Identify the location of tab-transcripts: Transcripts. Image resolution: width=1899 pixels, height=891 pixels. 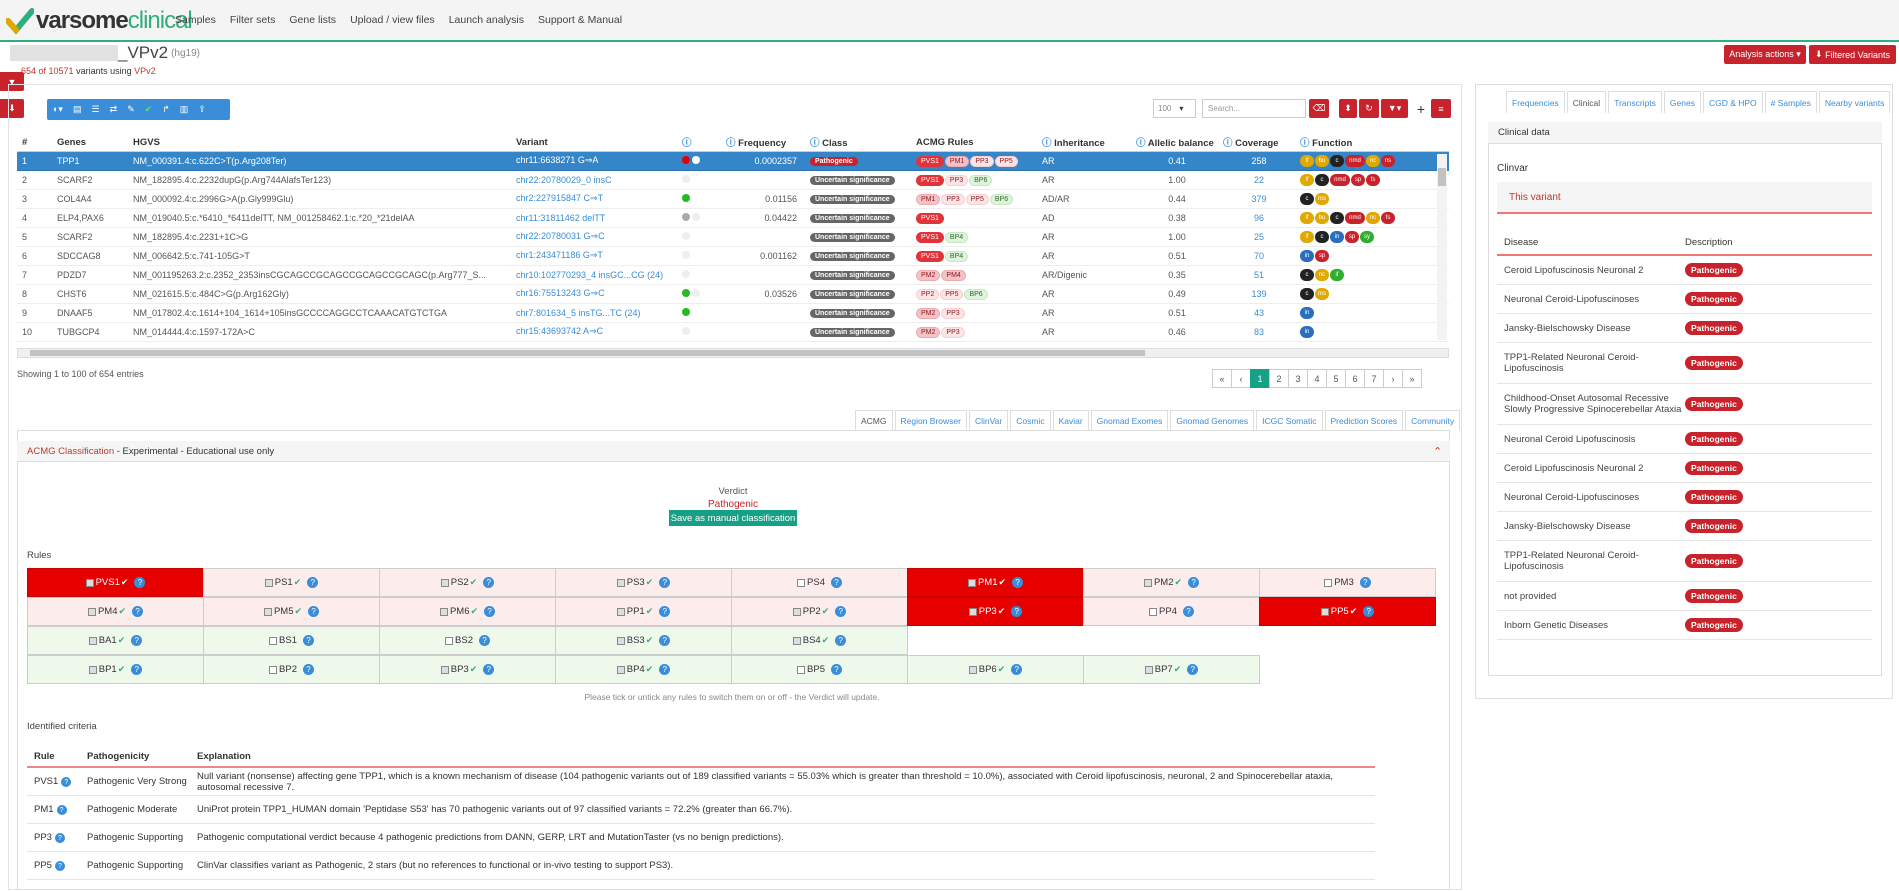
(1635, 102).